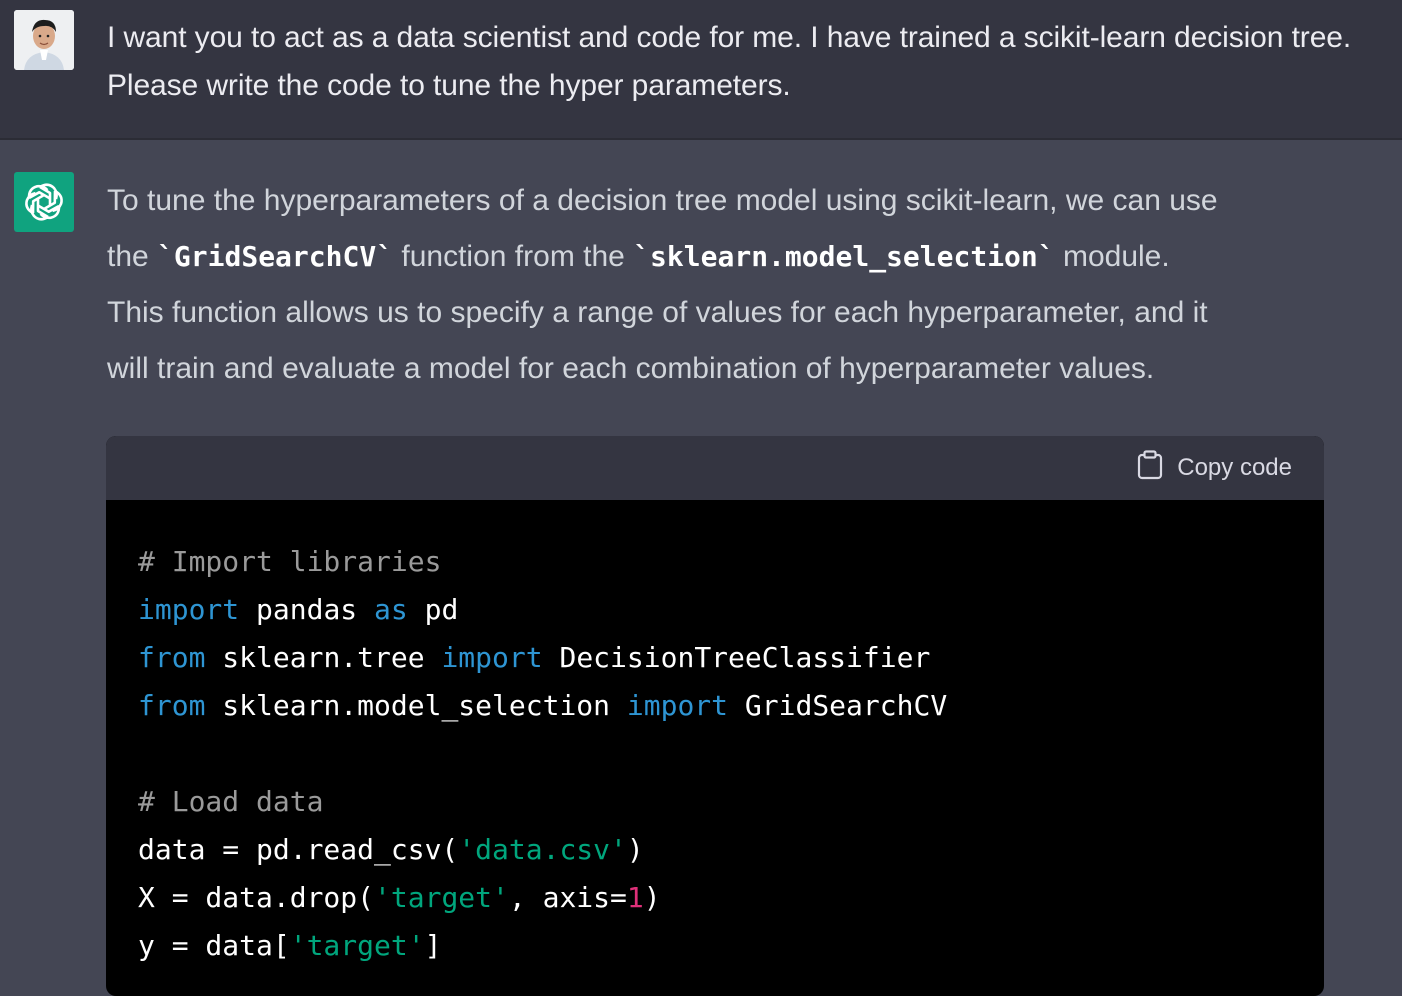 This screenshot has width=1402, height=996. What do you see at coordinates (513, 256) in the screenshot?
I see `text-function-from: function from the` at bounding box center [513, 256].